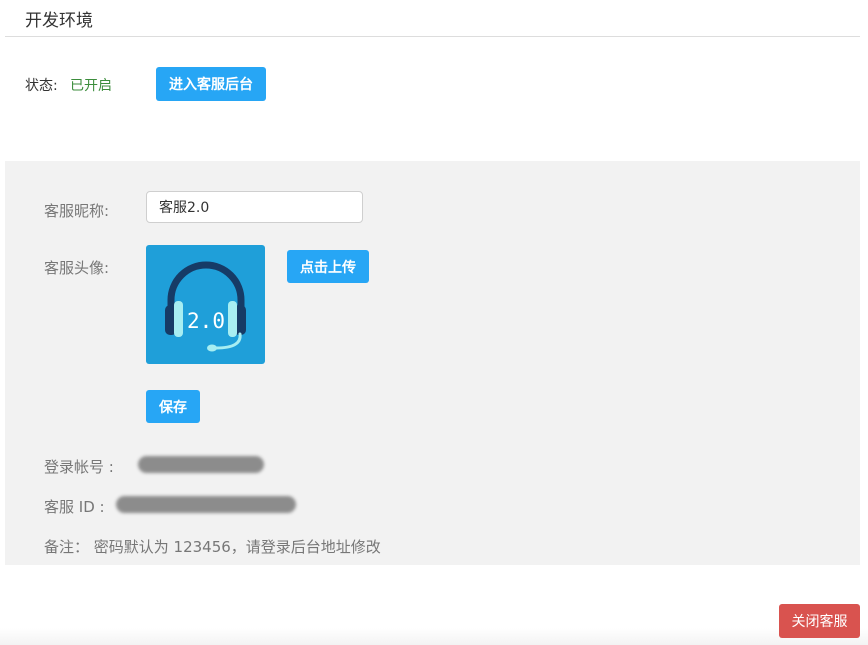 The image size is (868, 645). What do you see at coordinates (74, 507) in the screenshot?
I see `cs-id-label: 客服 ID :` at bounding box center [74, 507].